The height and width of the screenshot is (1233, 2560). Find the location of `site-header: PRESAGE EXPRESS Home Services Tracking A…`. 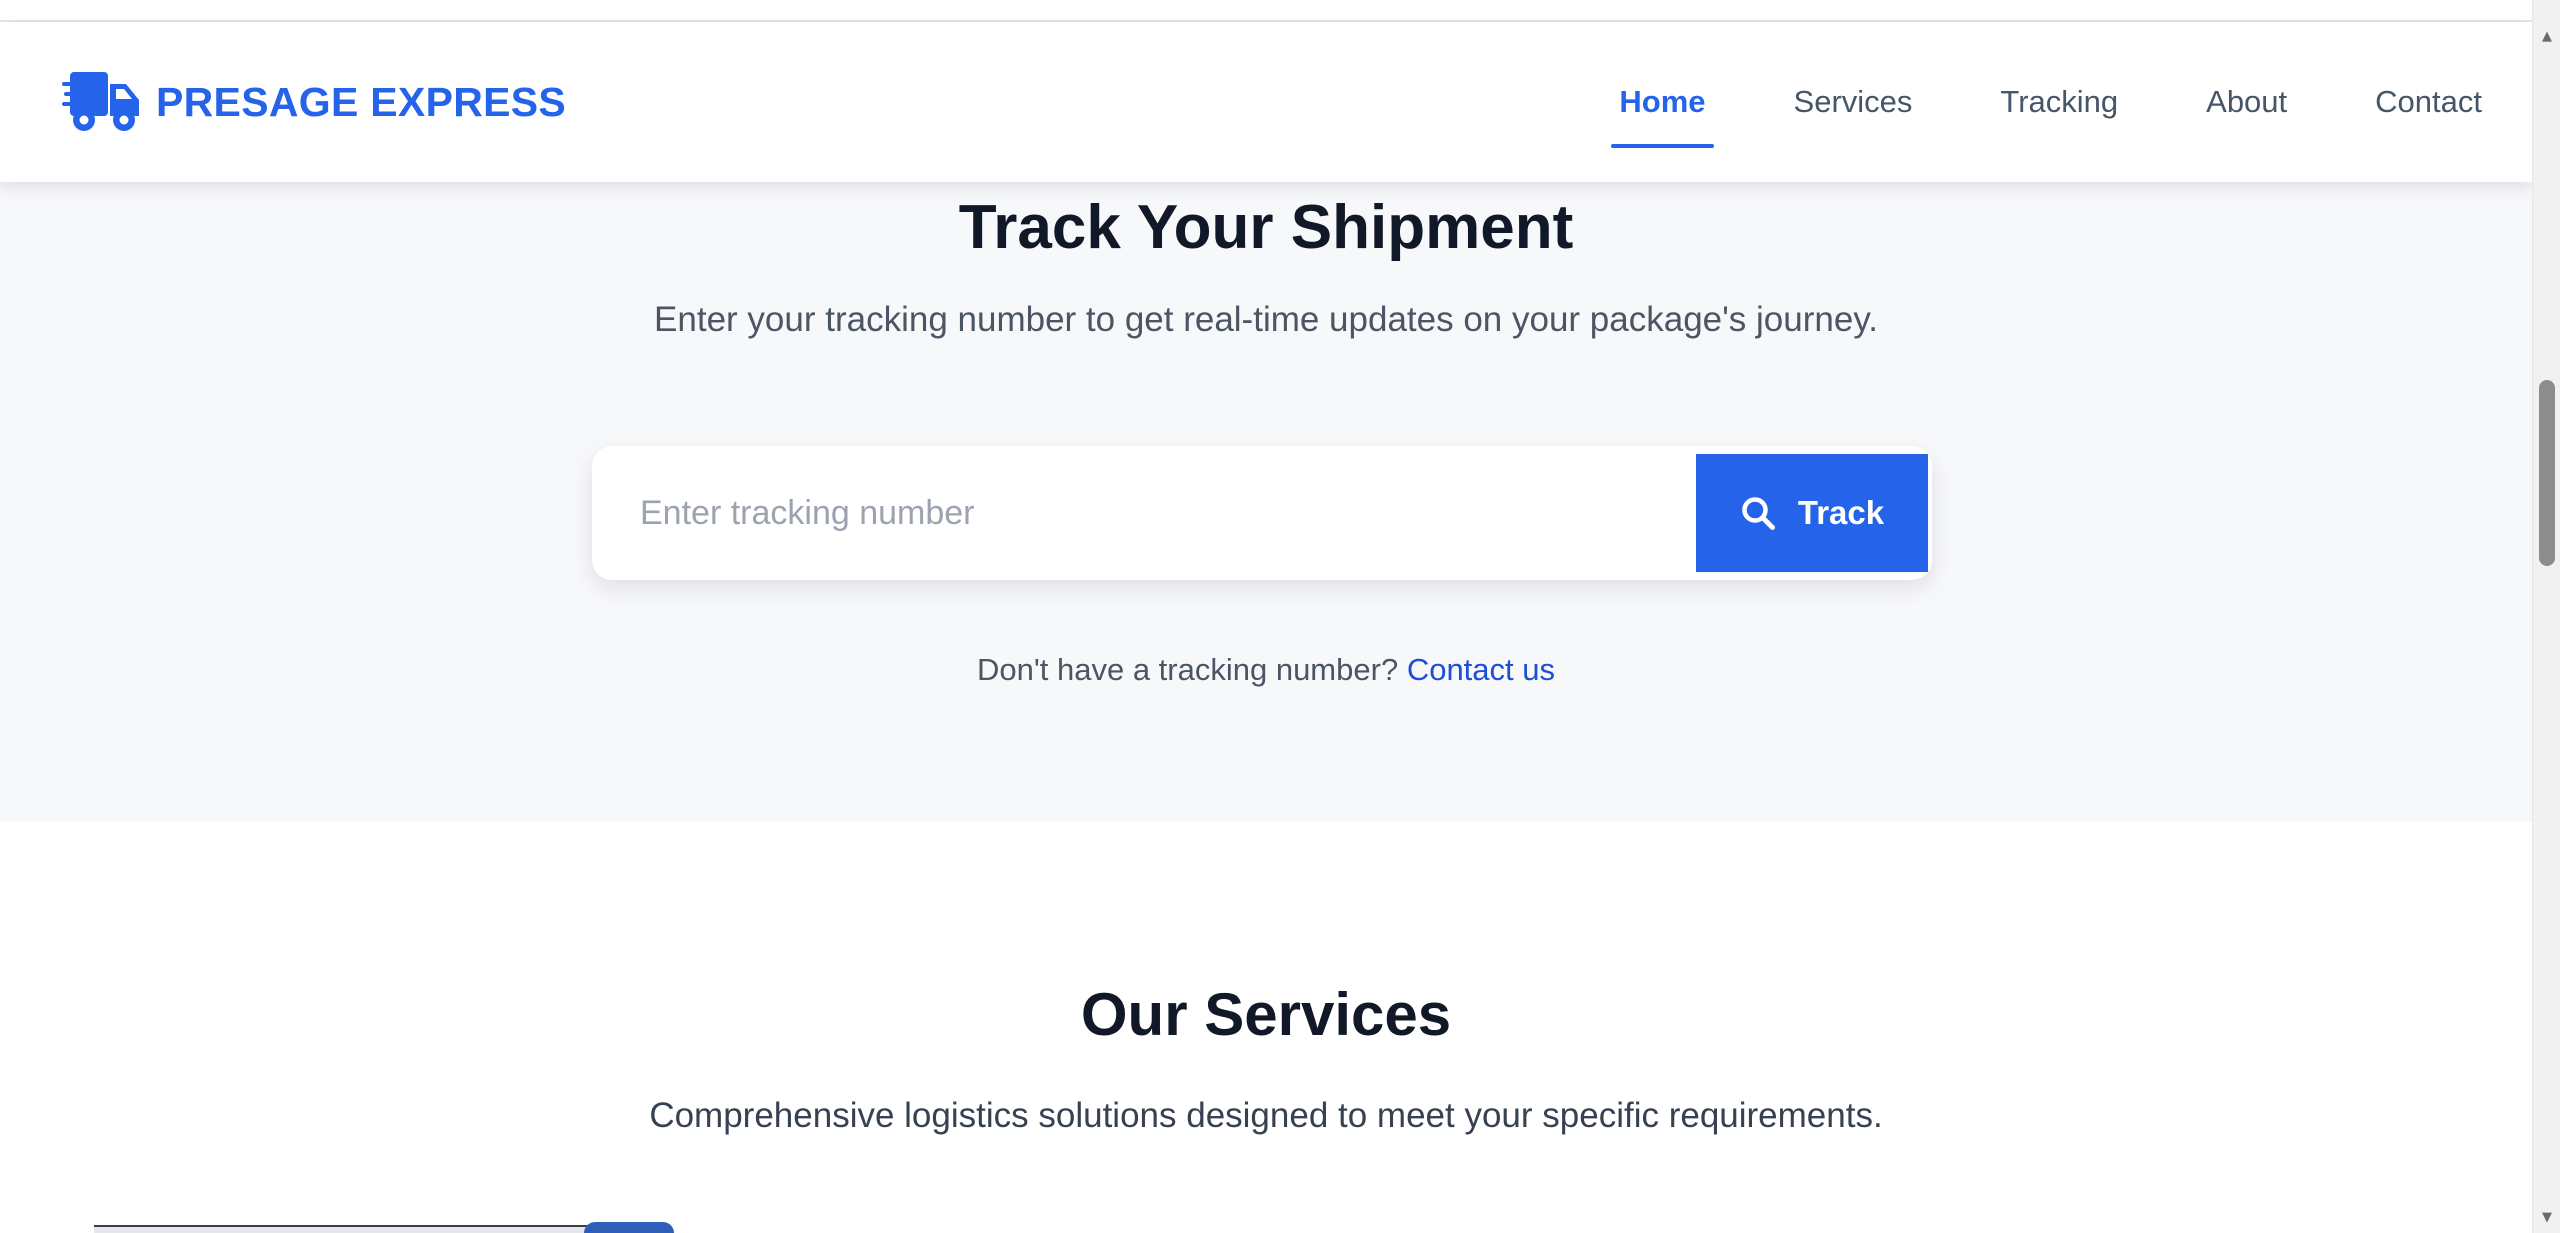

site-header: PRESAGE EXPRESS Home Services Tracking A… is located at coordinates (1266, 102).